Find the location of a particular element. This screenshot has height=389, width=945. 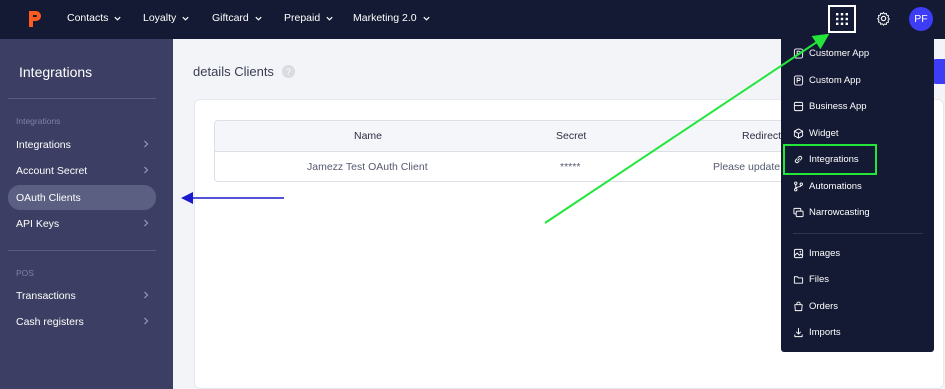

sidebar-section-header-pos: POS is located at coordinates (25, 273).